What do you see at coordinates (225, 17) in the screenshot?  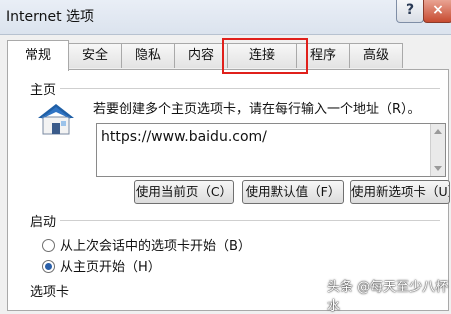 I see `title-bar: Internet 选项 ? ×` at bounding box center [225, 17].